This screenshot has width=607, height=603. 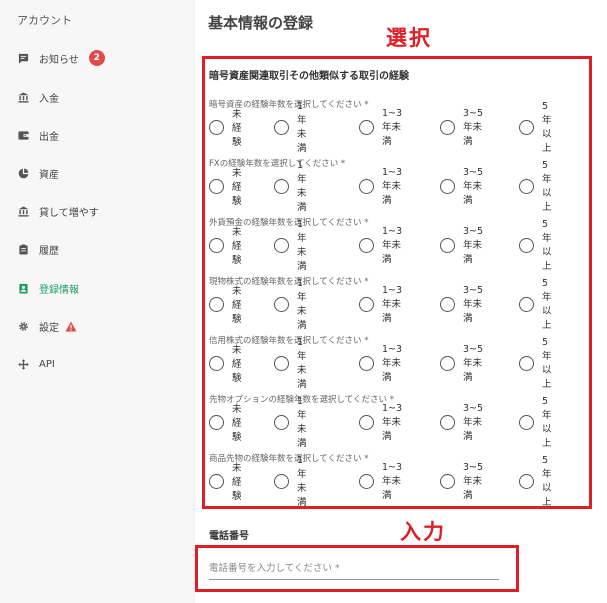 What do you see at coordinates (23, 249) in the screenshot?
I see `clipboard-icon` at bounding box center [23, 249].